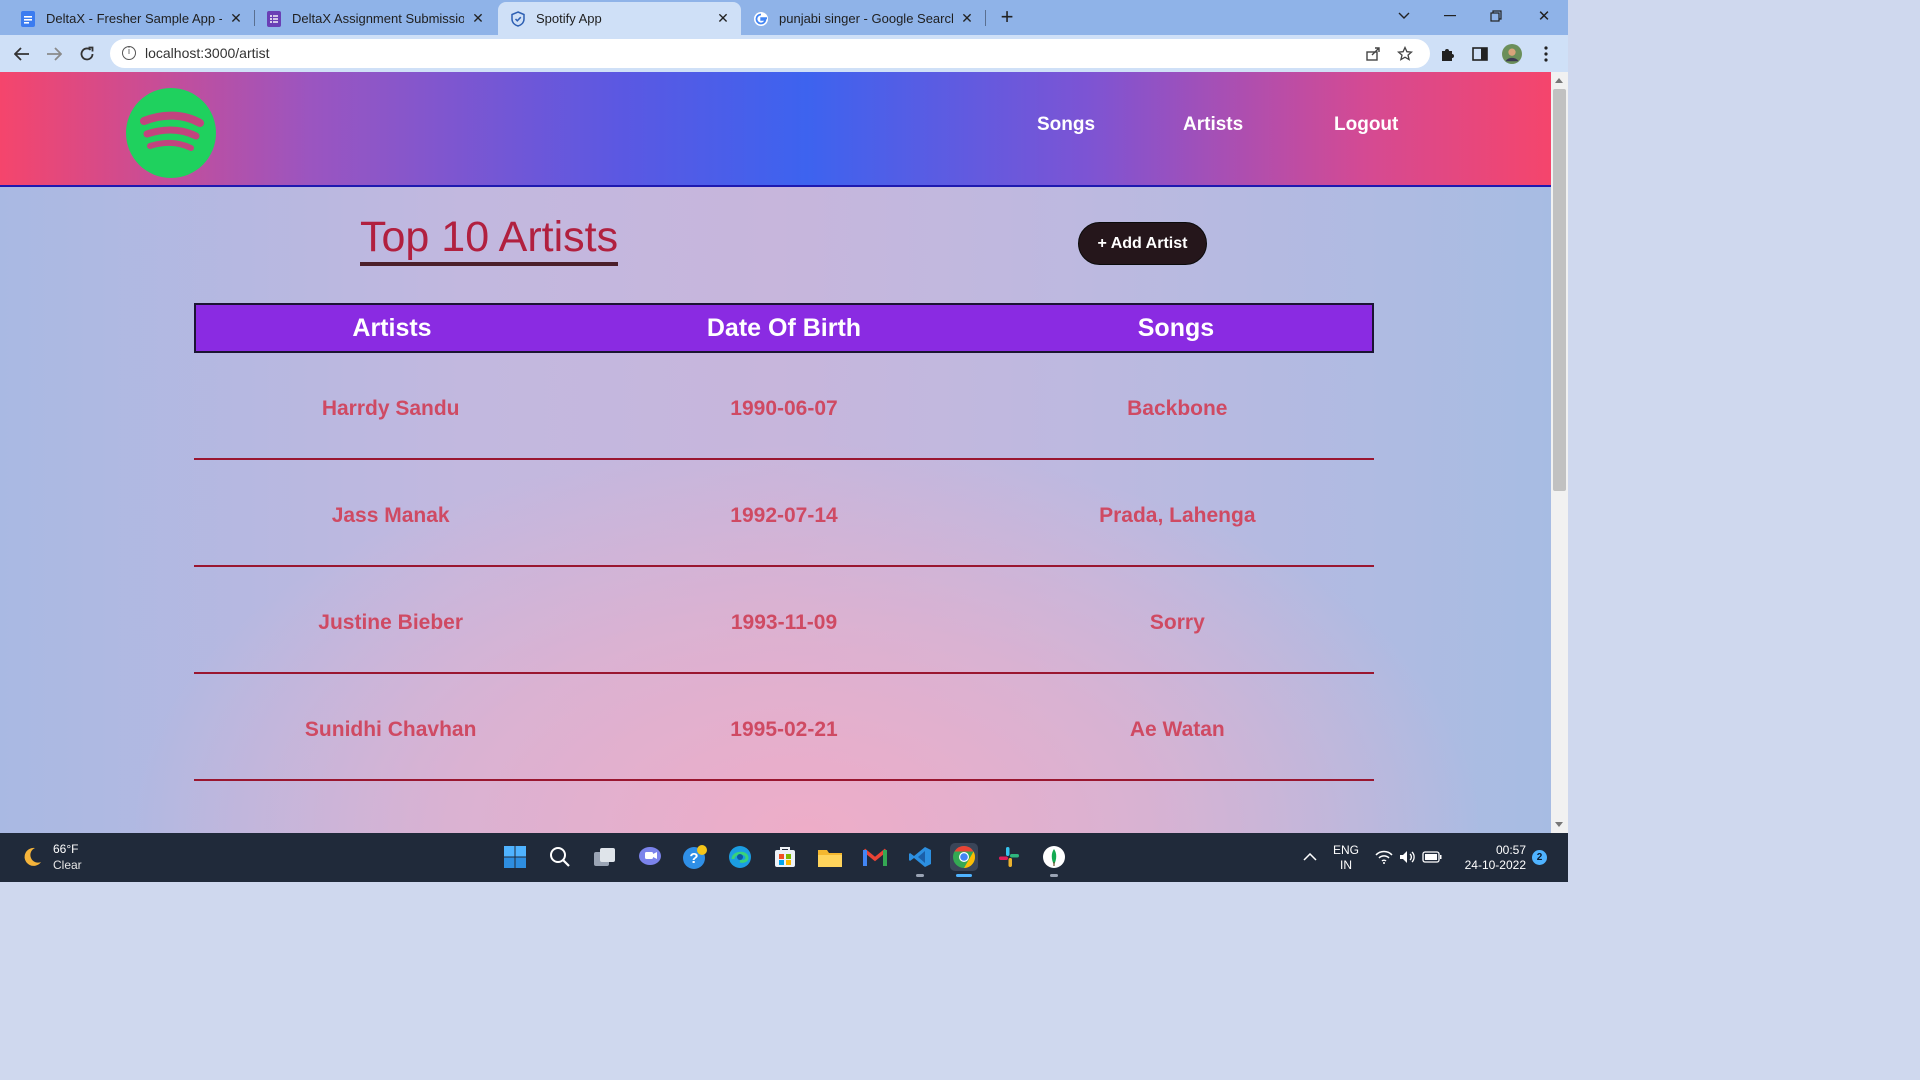 This screenshot has height=1080, width=1920. What do you see at coordinates (569, 18) in the screenshot?
I see `tab-title: Spotify App` at bounding box center [569, 18].